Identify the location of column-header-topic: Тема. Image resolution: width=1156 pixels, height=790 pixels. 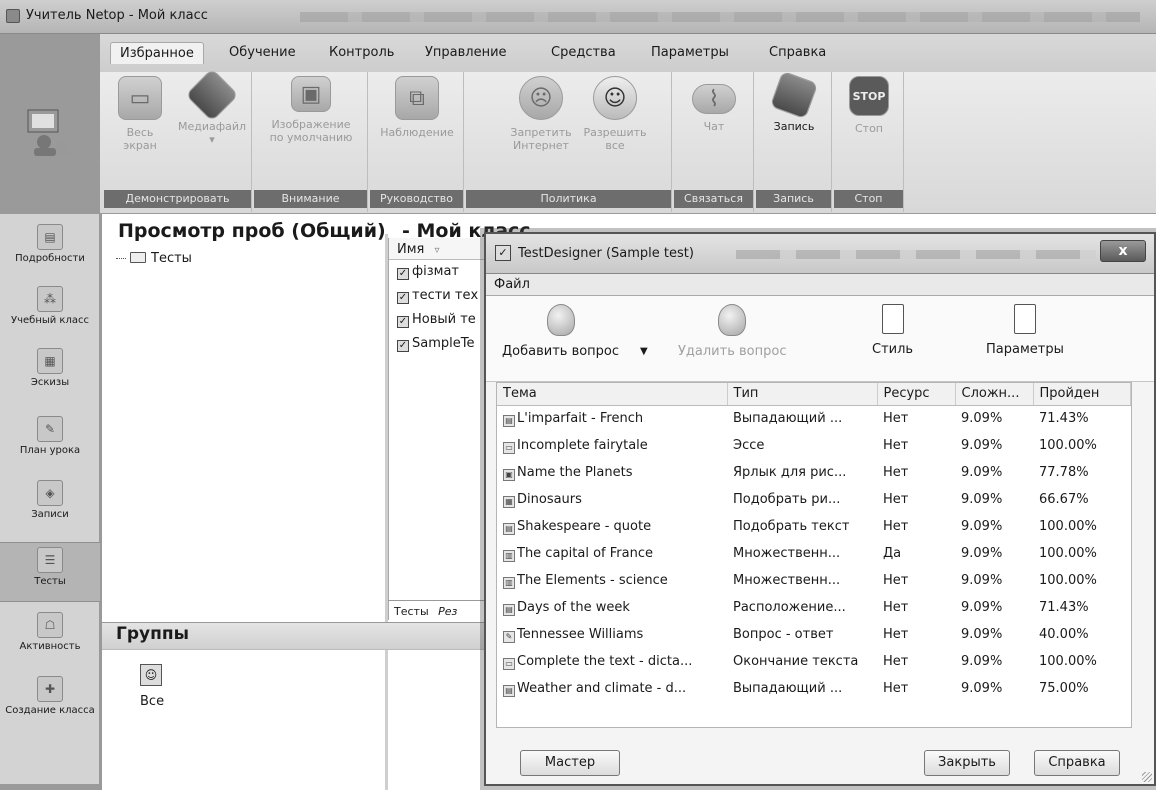
(612, 394).